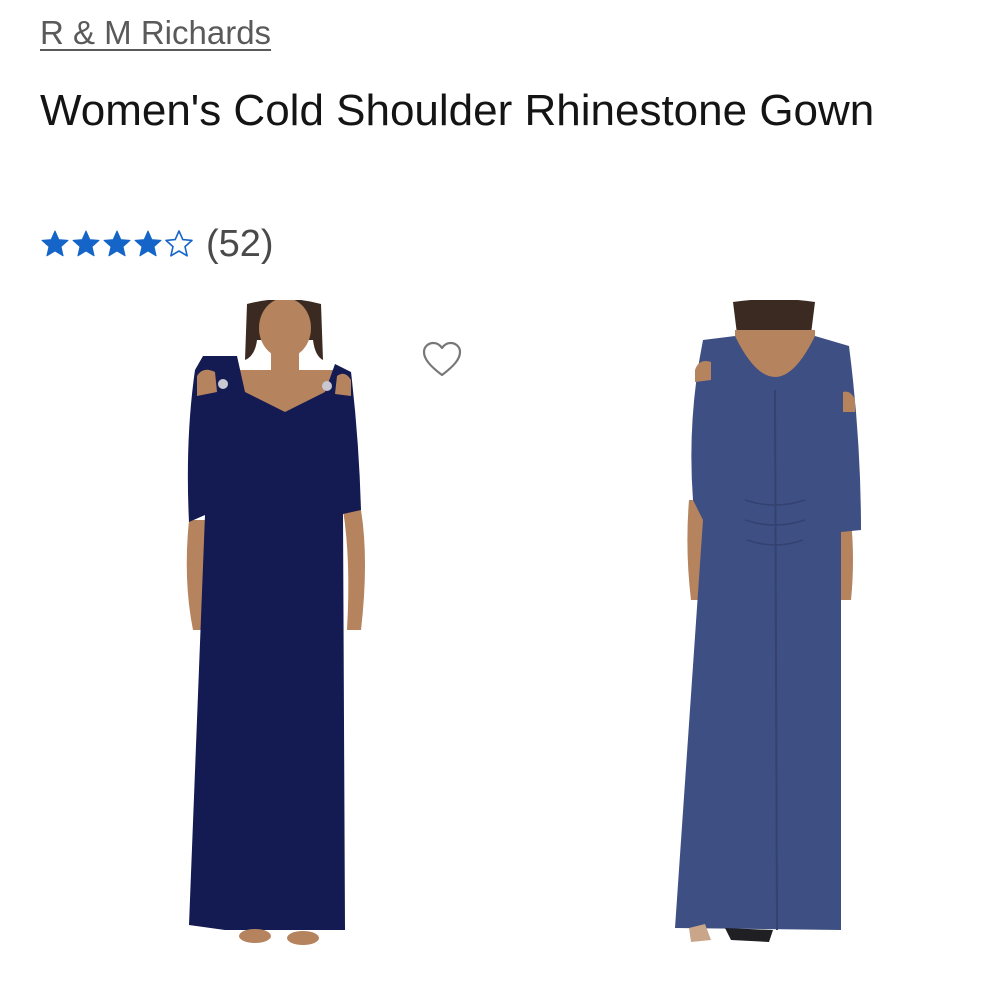 This screenshot has height=1000, width=1000. What do you see at coordinates (240, 244) in the screenshot?
I see `review-count: (52)` at bounding box center [240, 244].